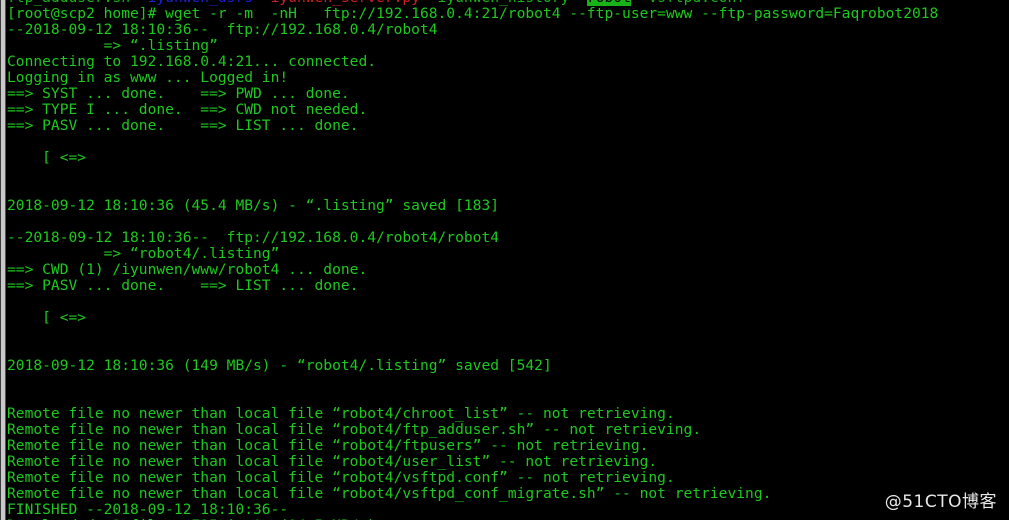  I want to click on watermark-label: @51CTO博客, so click(940, 502).